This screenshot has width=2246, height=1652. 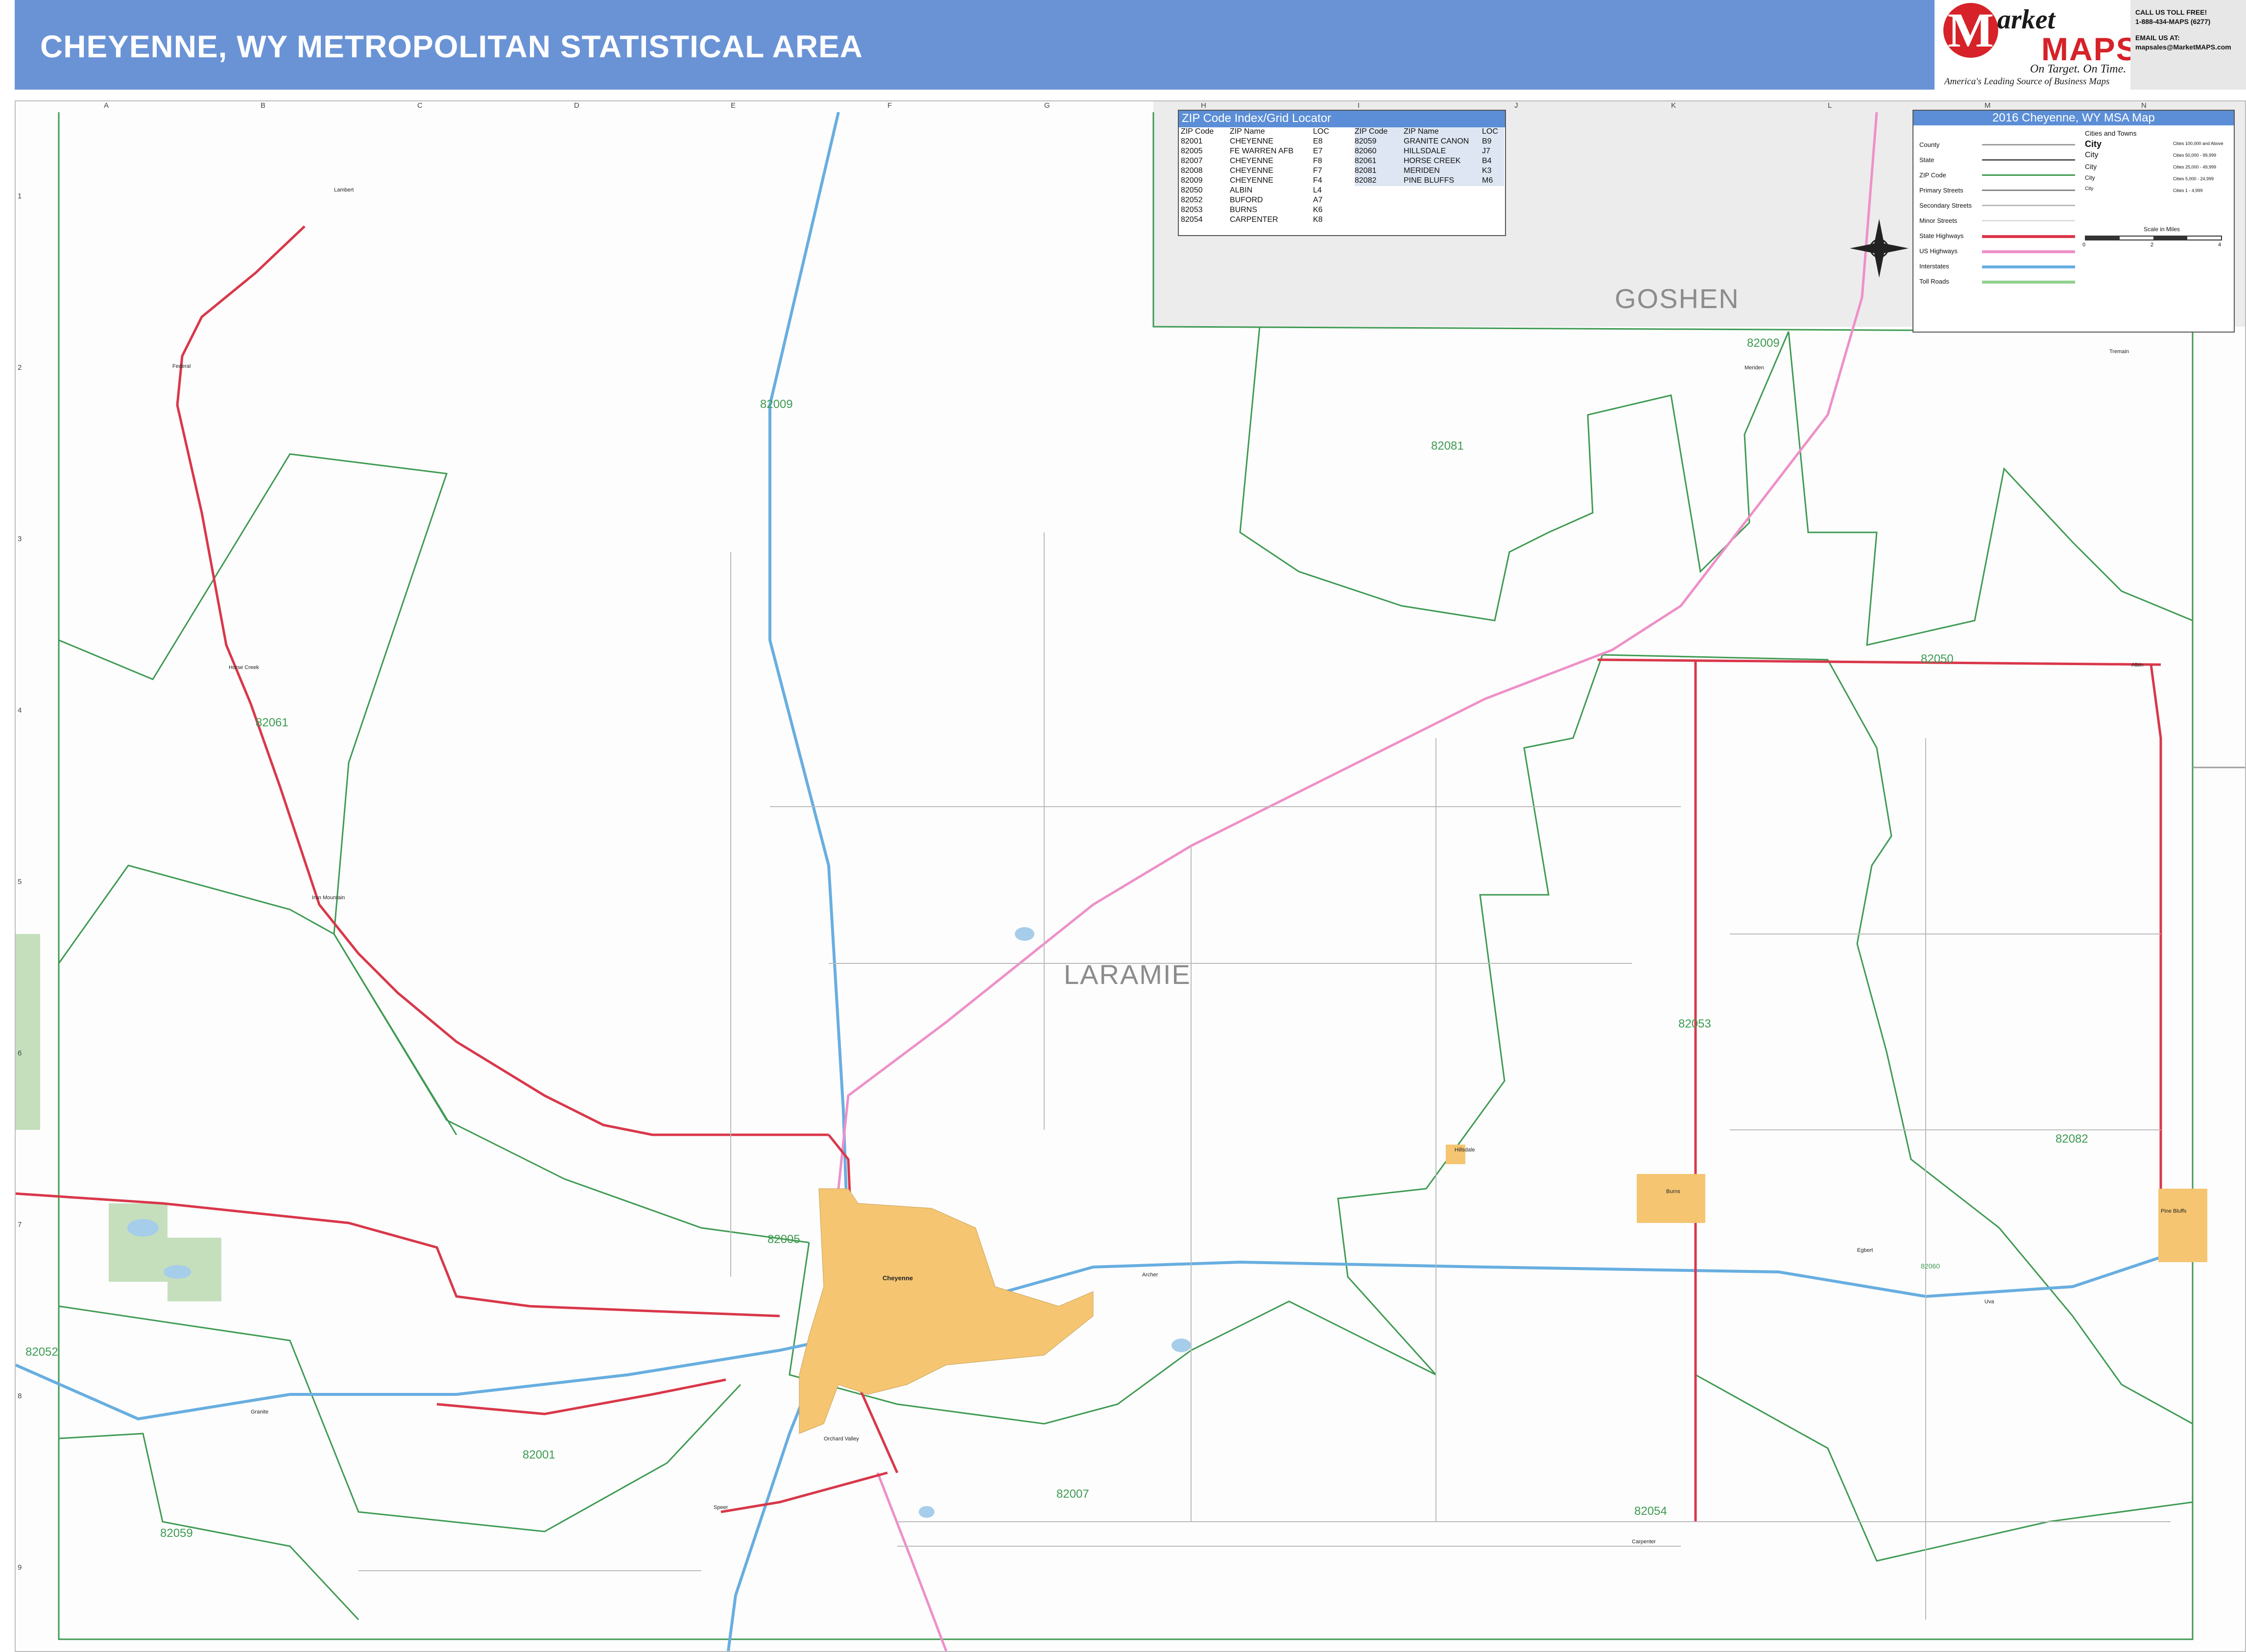 I want to click on grid-row-9: 9, so click(x=20, y=1568).